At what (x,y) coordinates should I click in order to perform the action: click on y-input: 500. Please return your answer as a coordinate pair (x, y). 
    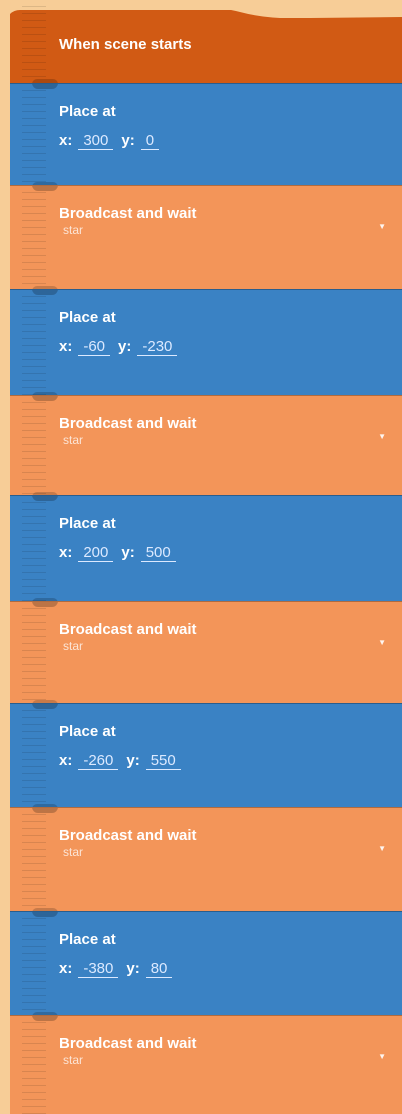
    Looking at the image, I should click on (158, 553).